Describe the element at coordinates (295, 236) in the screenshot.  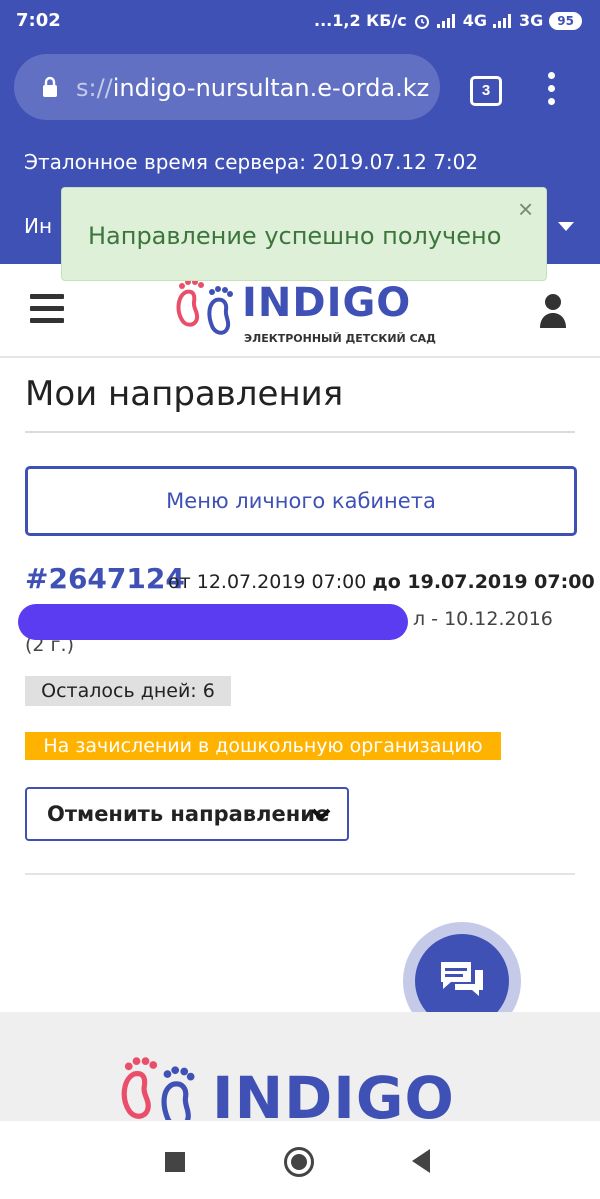
I see `toast-message: Направление успешно получено` at that location.